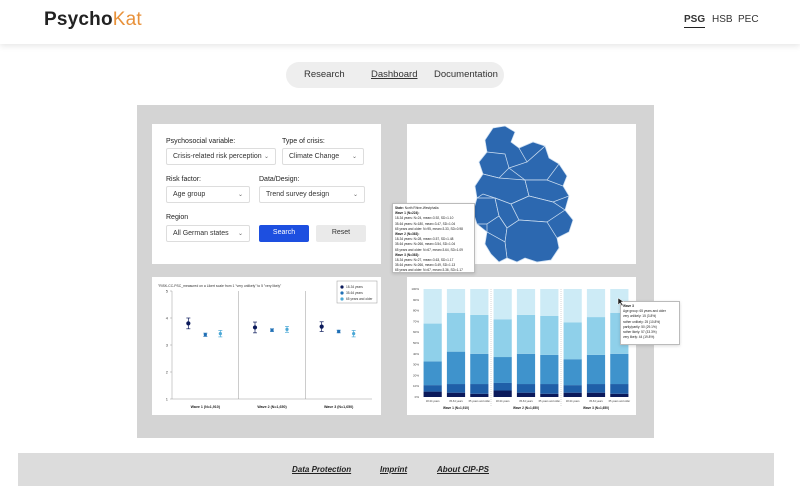 Image resolution: width=800 pixels, height=495 pixels. Describe the element at coordinates (341, 233) in the screenshot. I see `reset-button: Reset` at that location.